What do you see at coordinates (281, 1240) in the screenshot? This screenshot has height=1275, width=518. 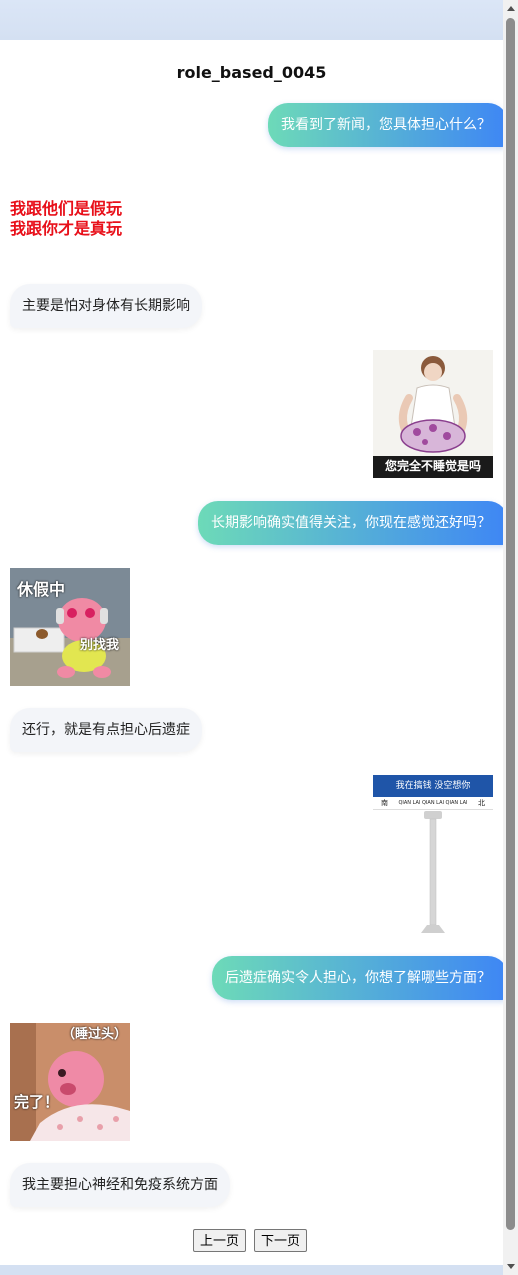 I see `next-page-button: 下一页` at bounding box center [281, 1240].